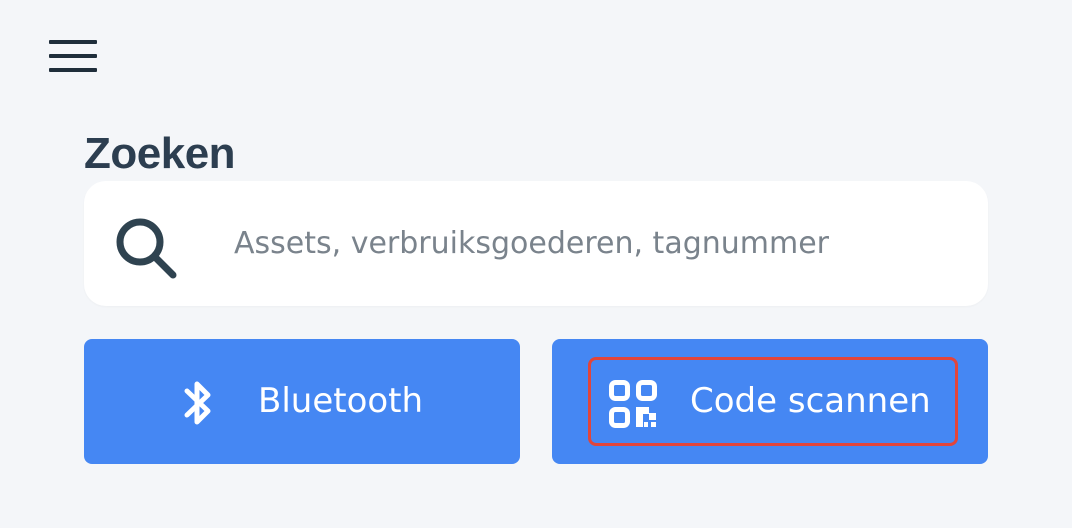 The height and width of the screenshot is (528, 1072). I want to click on menu-button, so click(74, 55).